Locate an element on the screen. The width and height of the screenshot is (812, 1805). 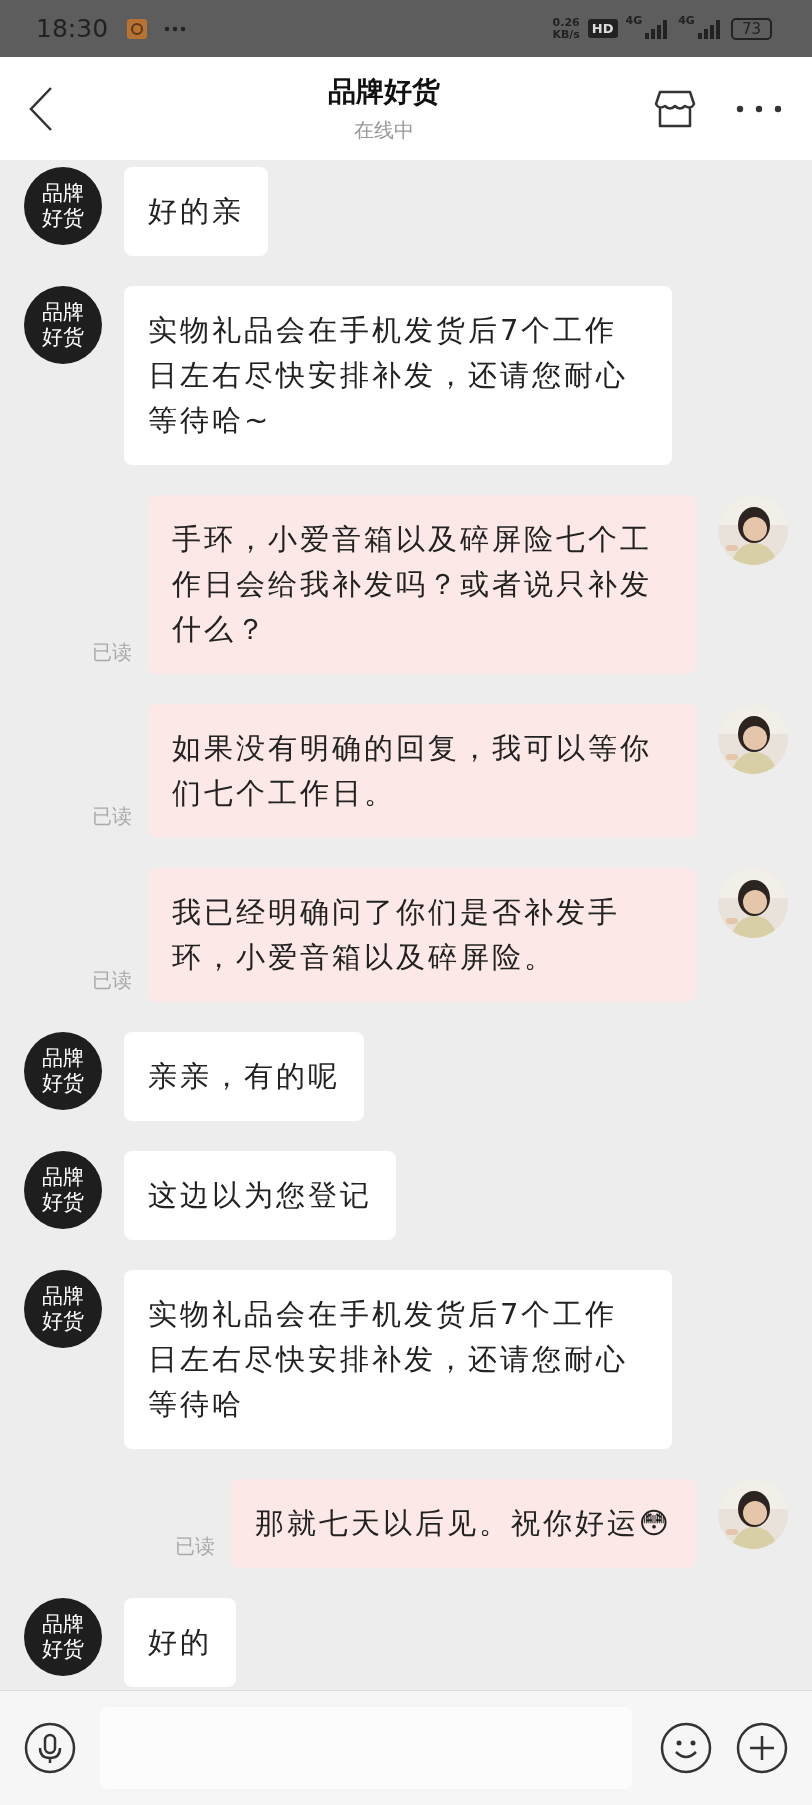
message-bubble: 那就七天以后见。祝你好运😳 is located at coordinates (463, 1523).